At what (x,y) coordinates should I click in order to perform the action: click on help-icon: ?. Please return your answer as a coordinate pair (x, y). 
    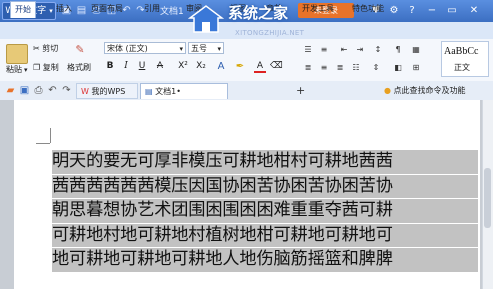
    Looking at the image, I should click on (412, 10).